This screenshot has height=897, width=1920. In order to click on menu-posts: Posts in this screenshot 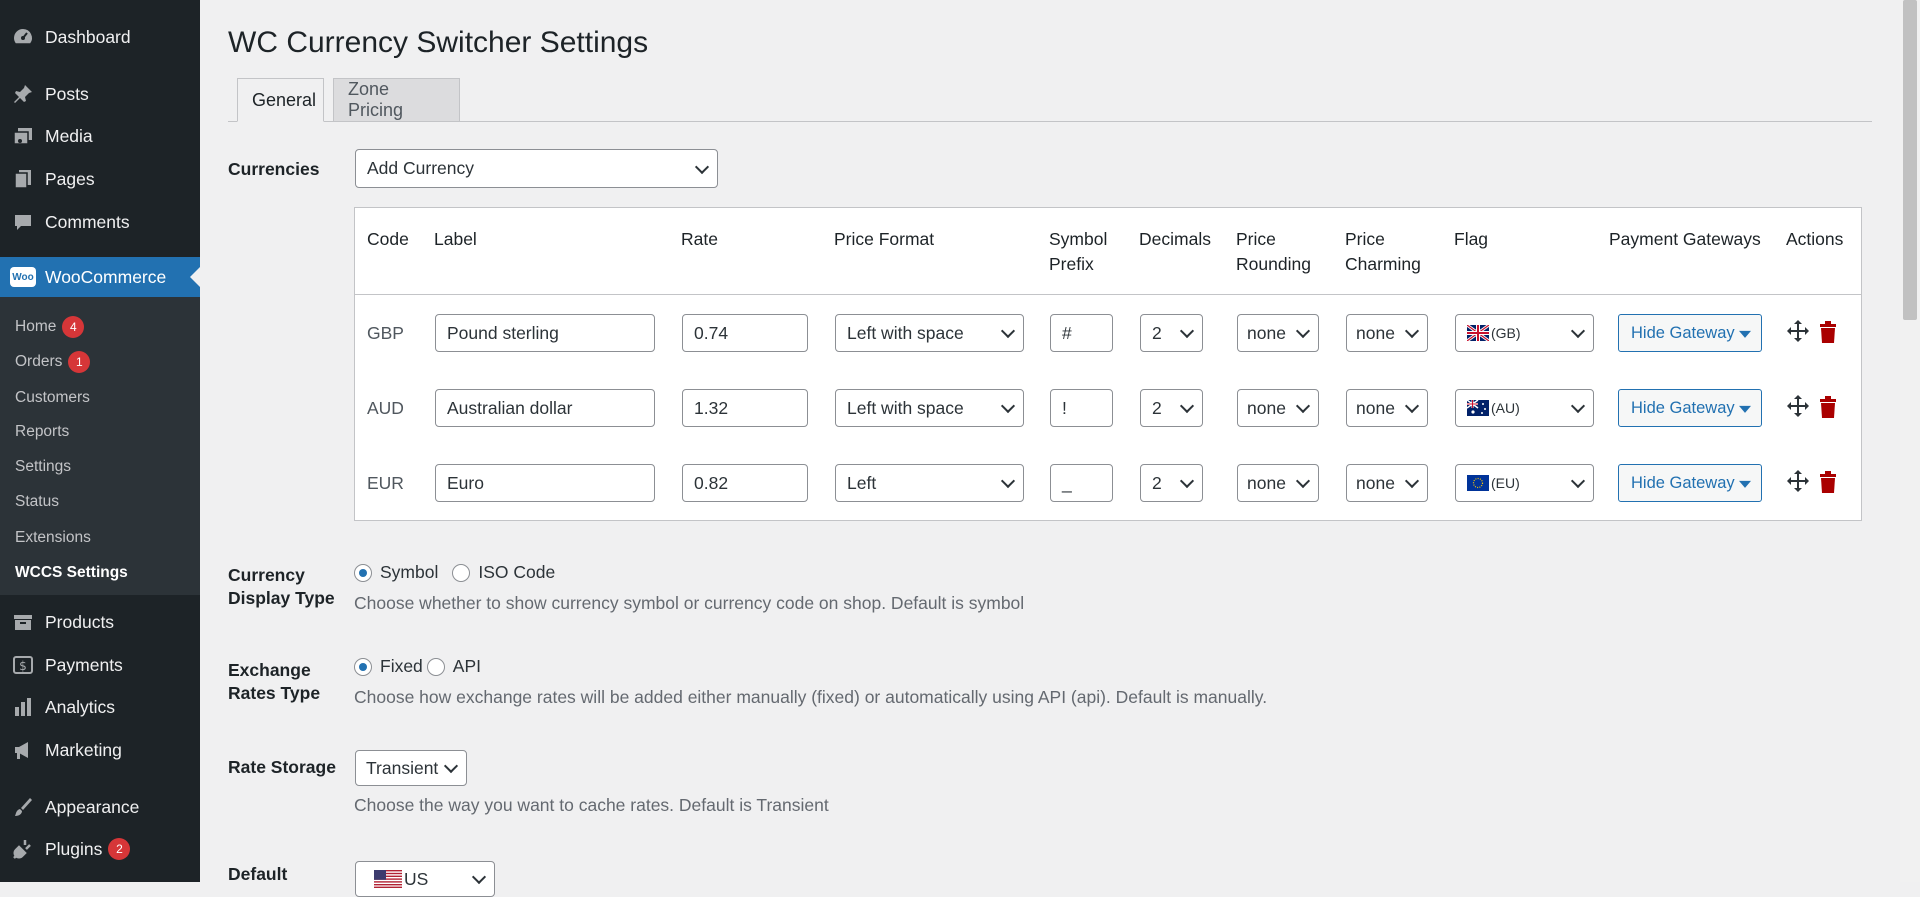, I will do `click(100, 94)`.